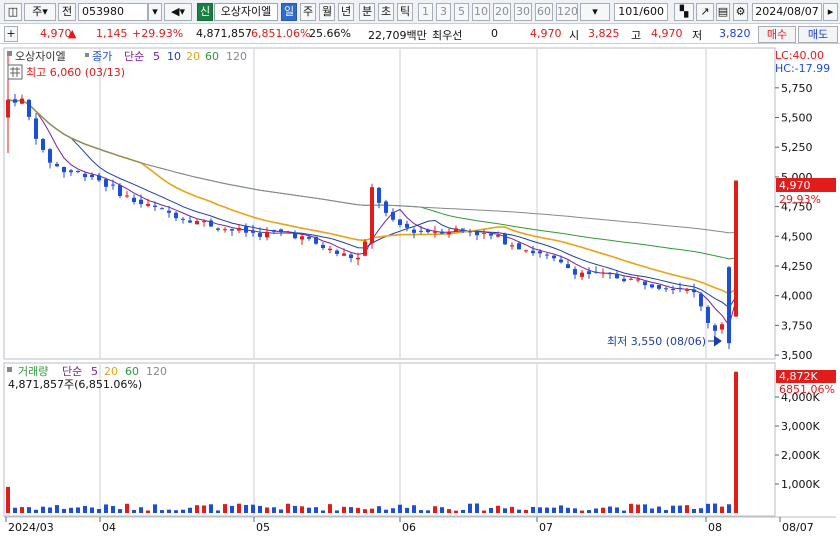  I want to click on interval-10: 10, so click(481, 12).